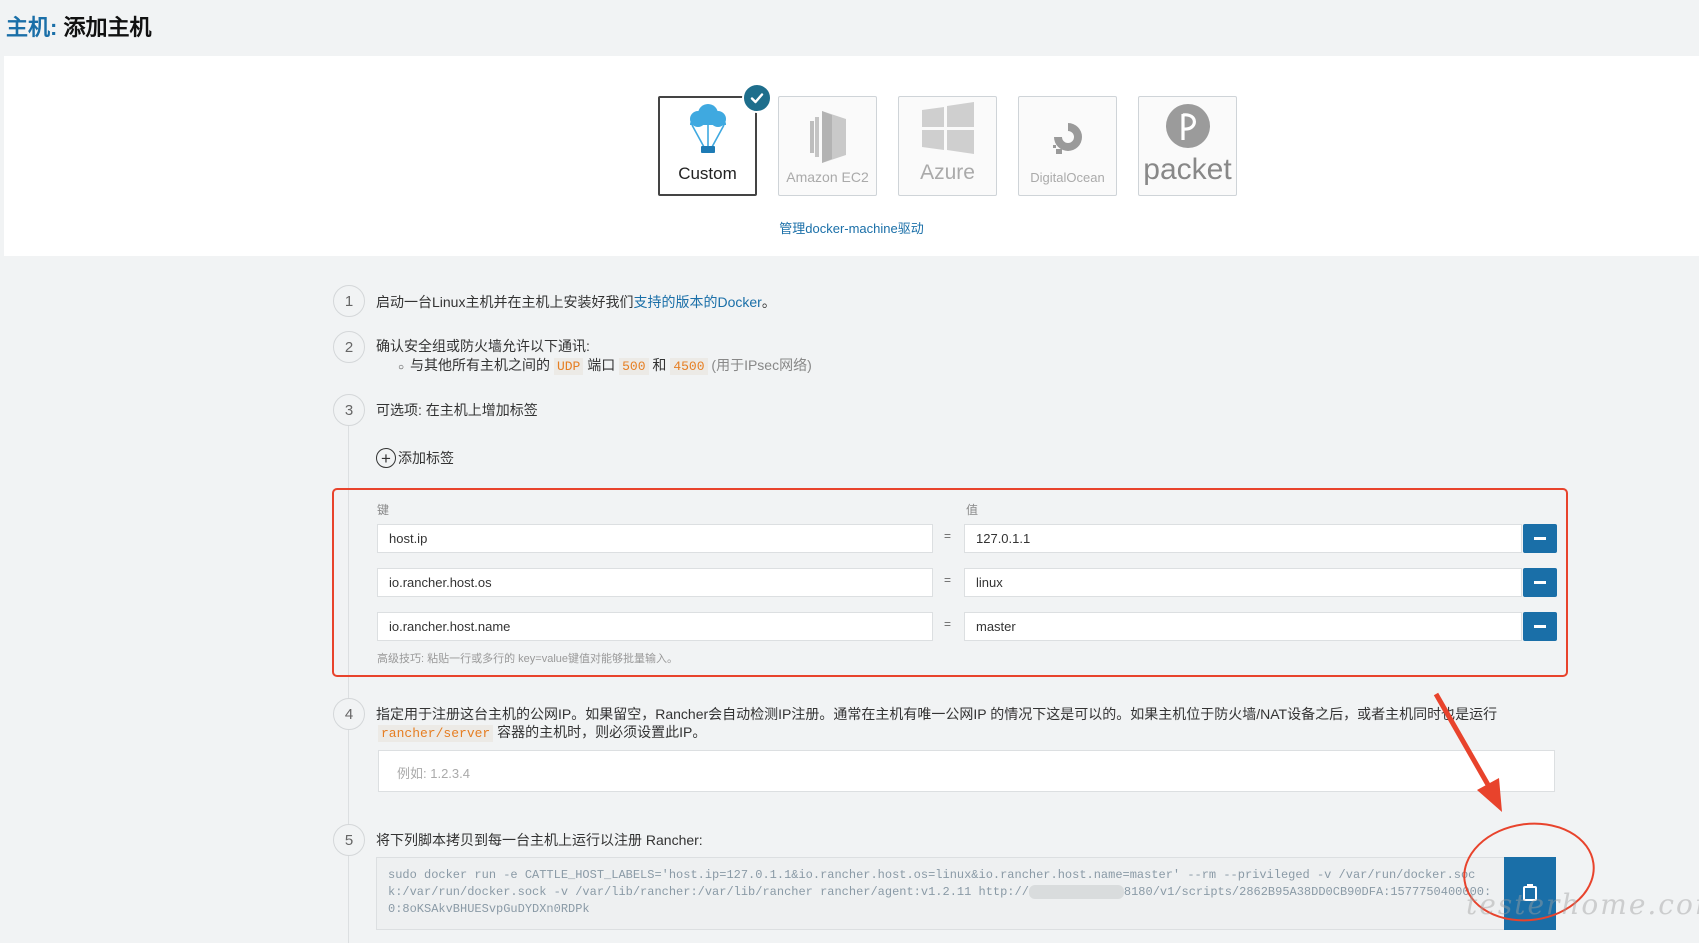 The width and height of the screenshot is (1699, 943). Describe the element at coordinates (386, 458) in the screenshot. I see `plus-circle-icon: +` at that location.